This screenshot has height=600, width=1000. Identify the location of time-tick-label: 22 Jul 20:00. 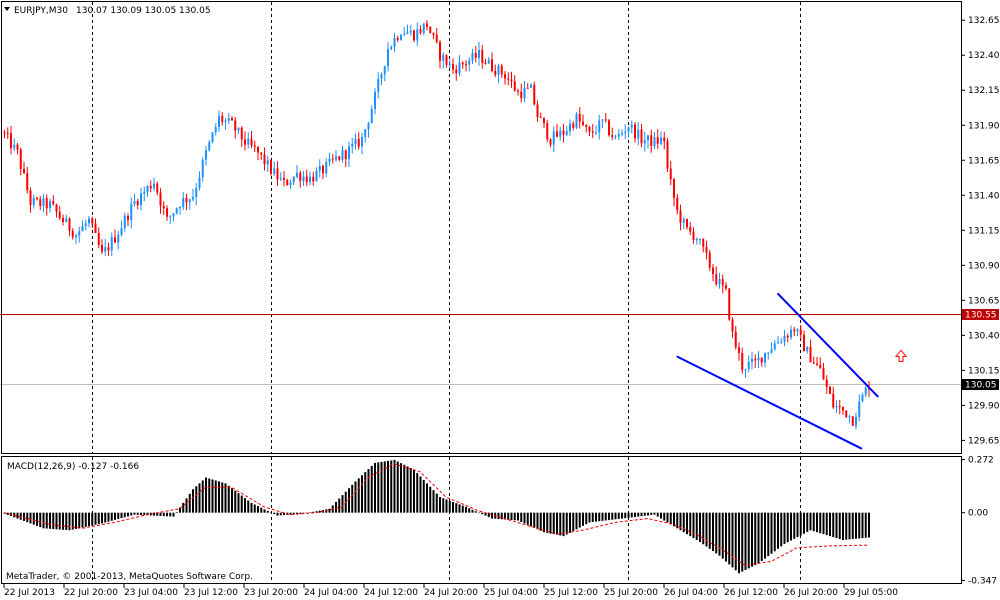
(91, 593).